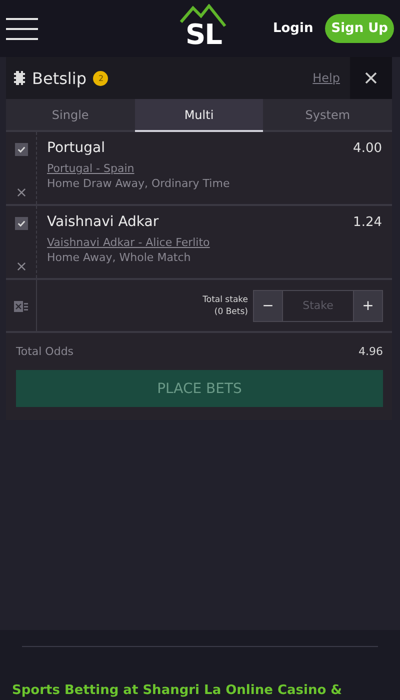 The width and height of the screenshot is (400, 700). Describe the element at coordinates (22, 29) in the screenshot. I see `menu-icon` at that location.